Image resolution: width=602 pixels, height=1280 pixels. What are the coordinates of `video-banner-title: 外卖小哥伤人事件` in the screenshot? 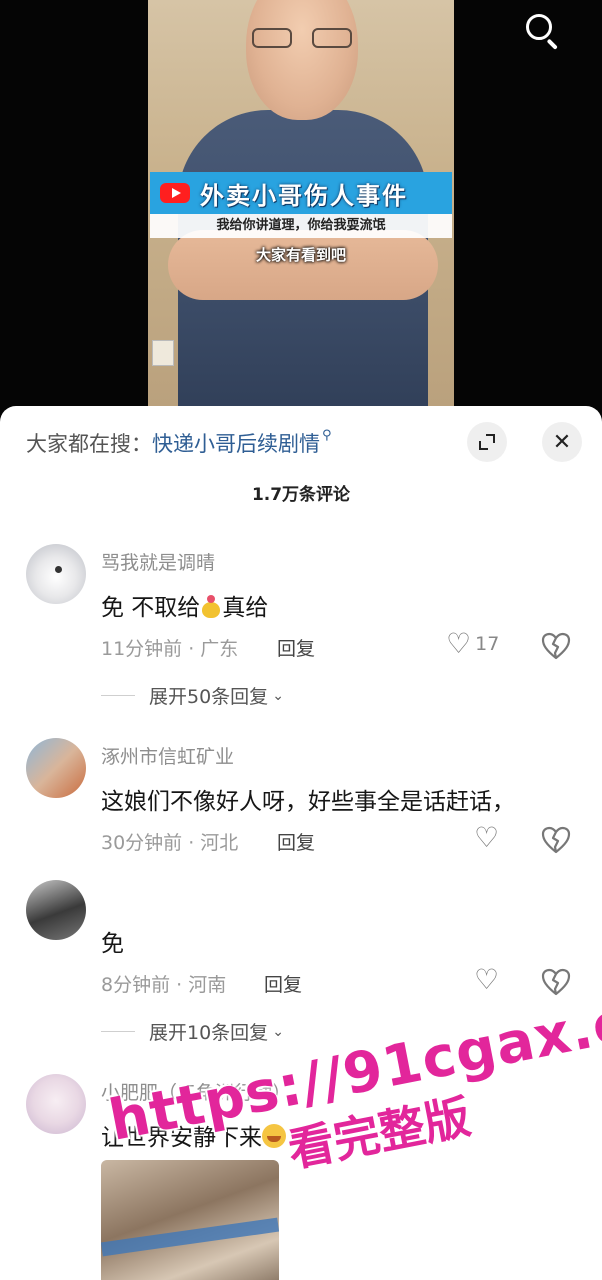 It's located at (304, 195).